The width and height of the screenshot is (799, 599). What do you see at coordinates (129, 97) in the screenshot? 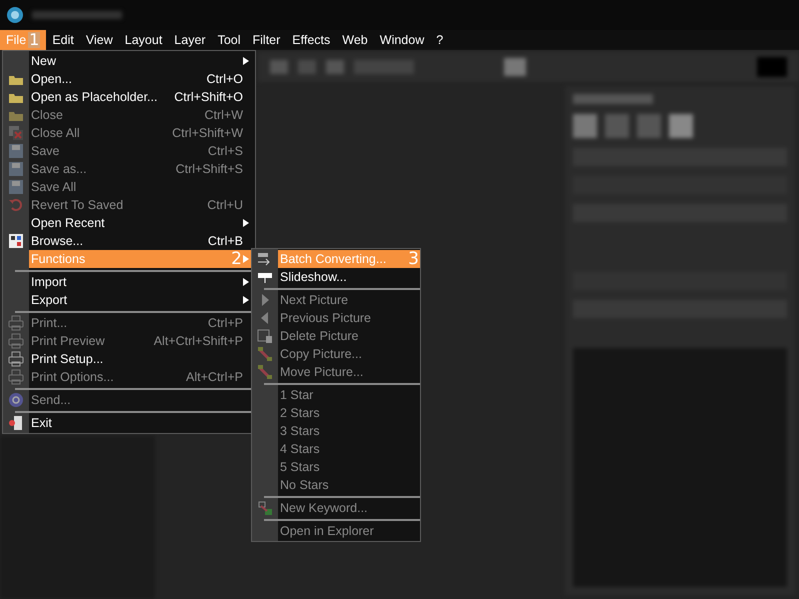
I see `menu-item: Open as Placeholder... Ctrl+Shift+O` at bounding box center [129, 97].